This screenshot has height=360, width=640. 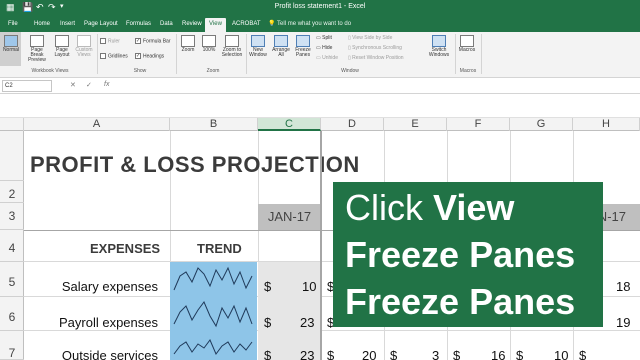 What do you see at coordinates (27, 86) in the screenshot?
I see `name-box: C2` at bounding box center [27, 86].